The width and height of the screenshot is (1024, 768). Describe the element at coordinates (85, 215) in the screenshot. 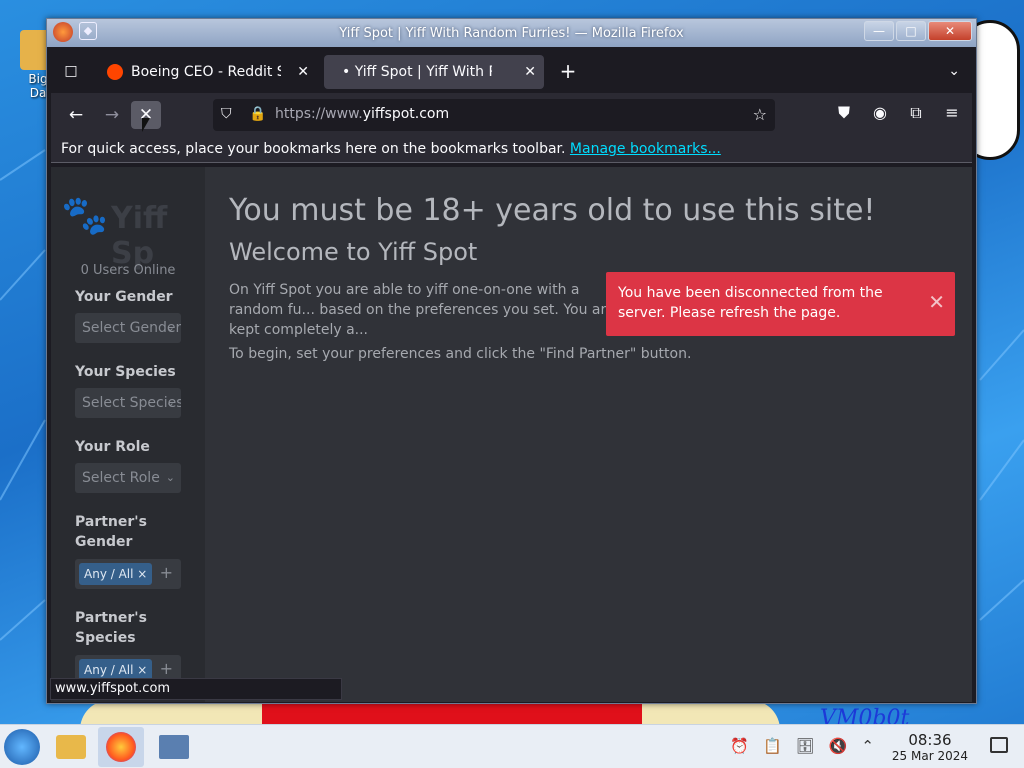

I see `paw-icon: 🐾` at that location.